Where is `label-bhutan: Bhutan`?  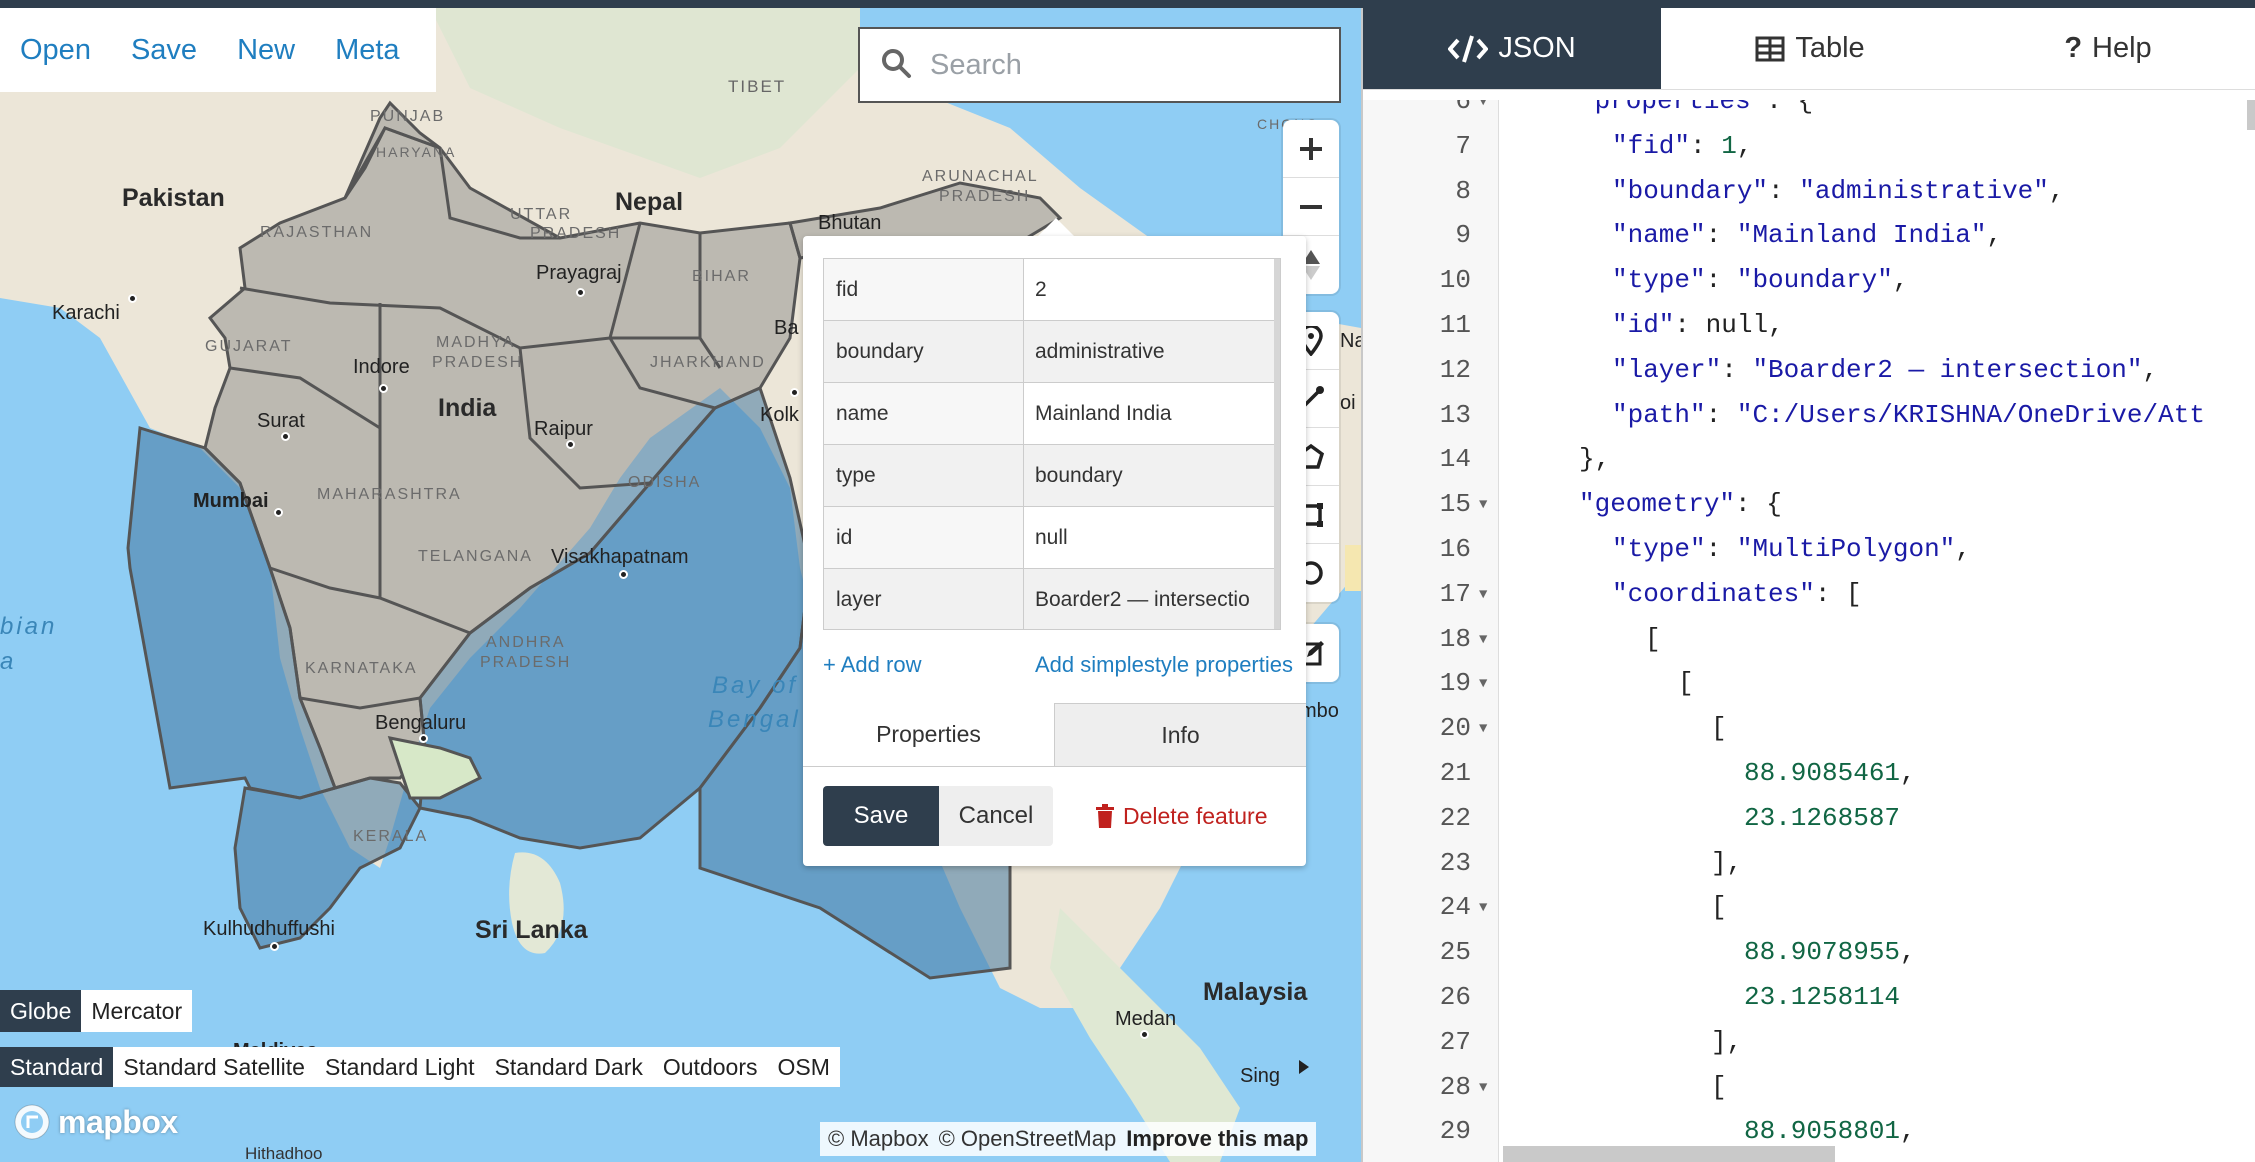 label-bhutan: Bhutan is located at coordinates (850, 223).